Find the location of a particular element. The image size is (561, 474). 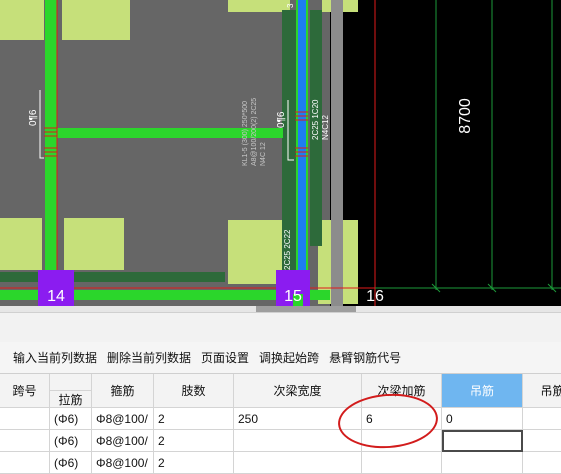

axis-label-16: 16 is located at coordinates (375, 296).